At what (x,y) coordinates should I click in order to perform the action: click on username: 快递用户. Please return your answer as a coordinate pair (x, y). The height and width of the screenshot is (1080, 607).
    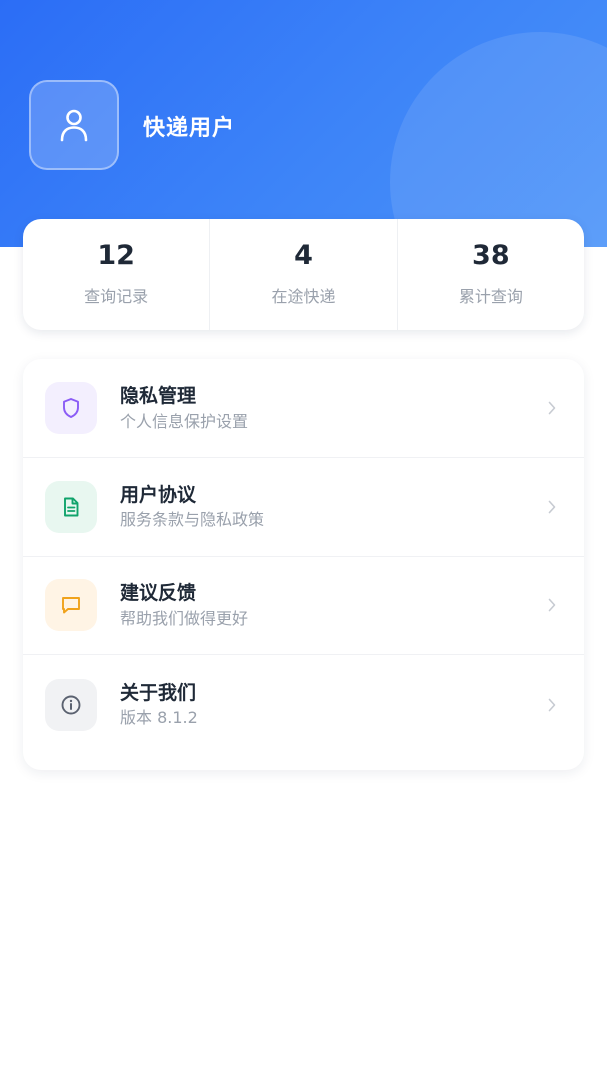
    Looking at the image, I should click on (189, 128).